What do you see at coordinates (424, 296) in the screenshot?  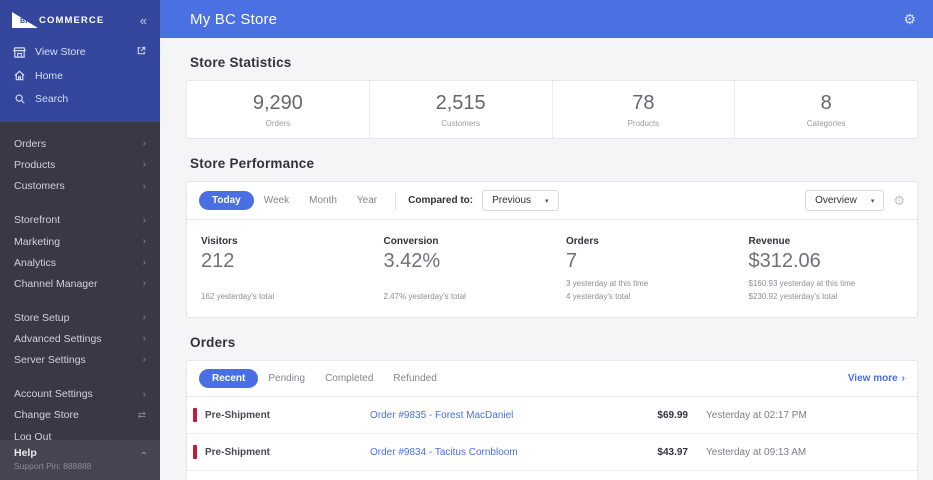 I see `metric-sub-line: 2.47% yesterday's total` at bounding box center [424, 296].